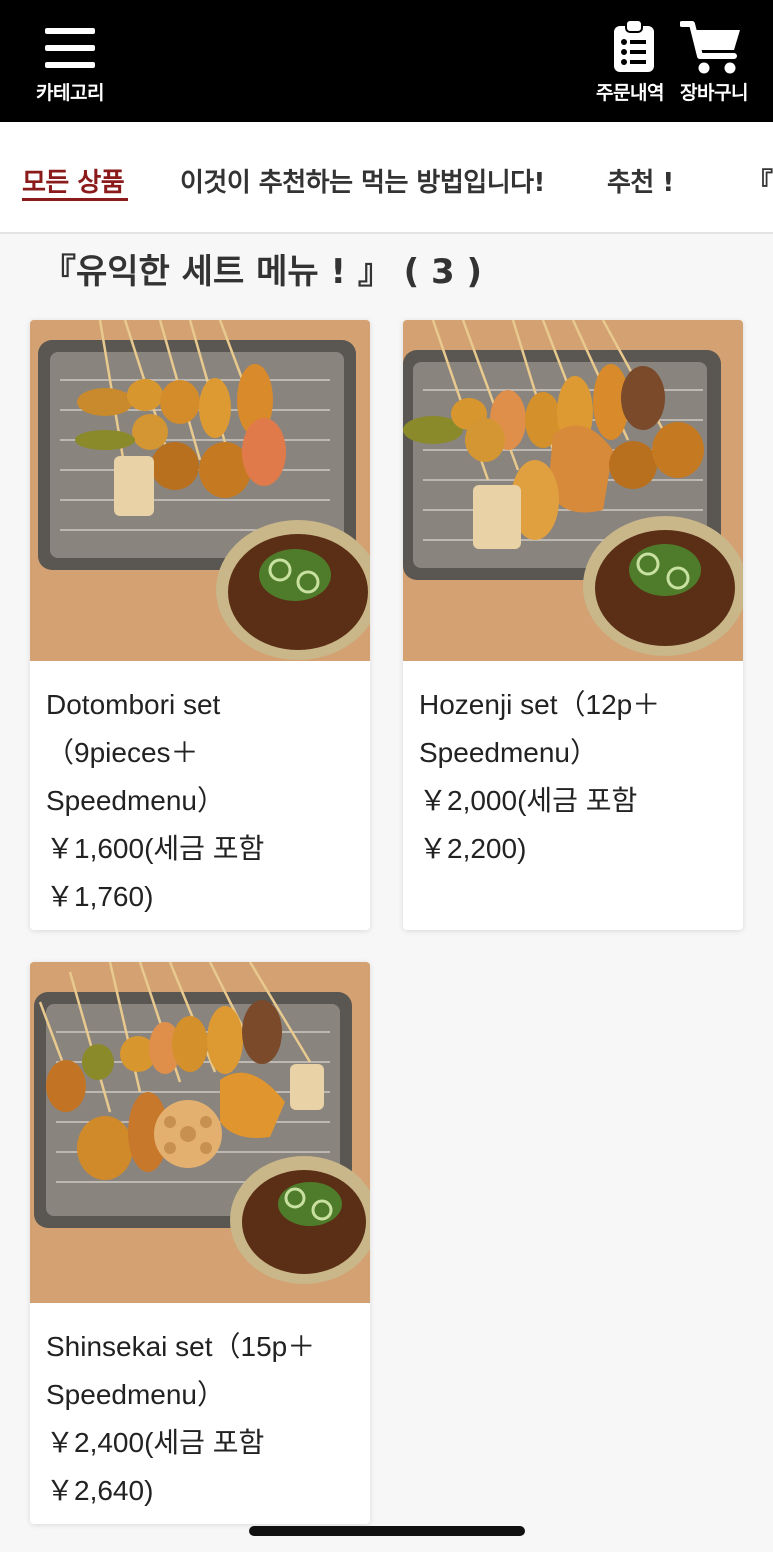 The image size is (773, 1552). What do you see at coordinates (630, 93) in the screenshot?
I see `order-history-label: 주문내역` at bounding box center [630, 93].